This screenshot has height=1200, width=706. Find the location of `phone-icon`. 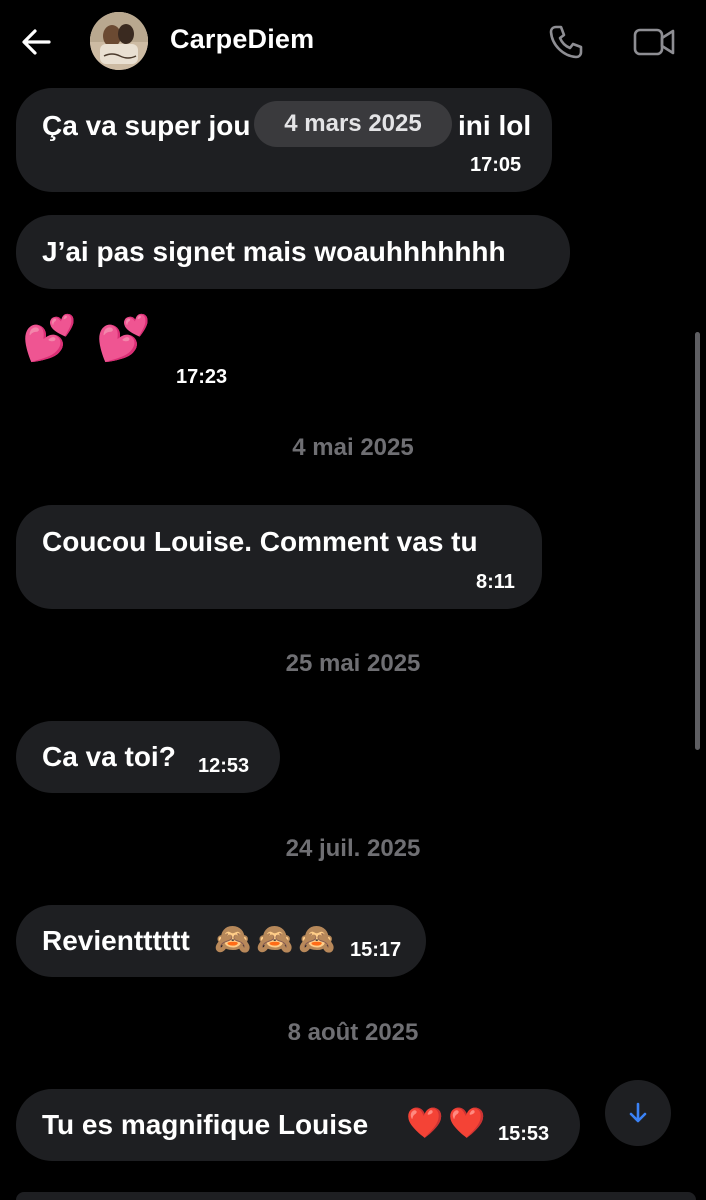

phone-icon is located at coordinates (566, 42).